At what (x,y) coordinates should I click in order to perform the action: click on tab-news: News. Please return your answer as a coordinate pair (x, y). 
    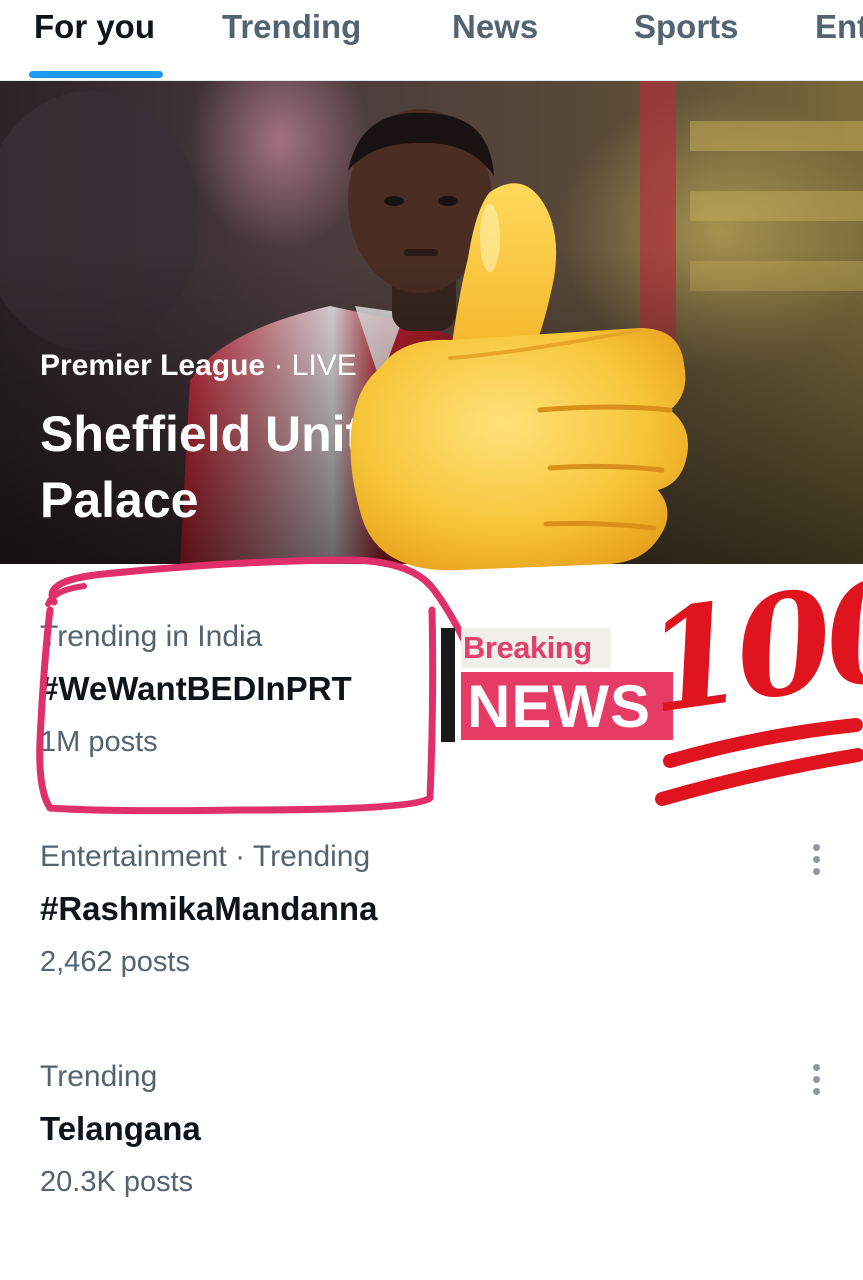
    Looking at the image, I should click on (495, 27).